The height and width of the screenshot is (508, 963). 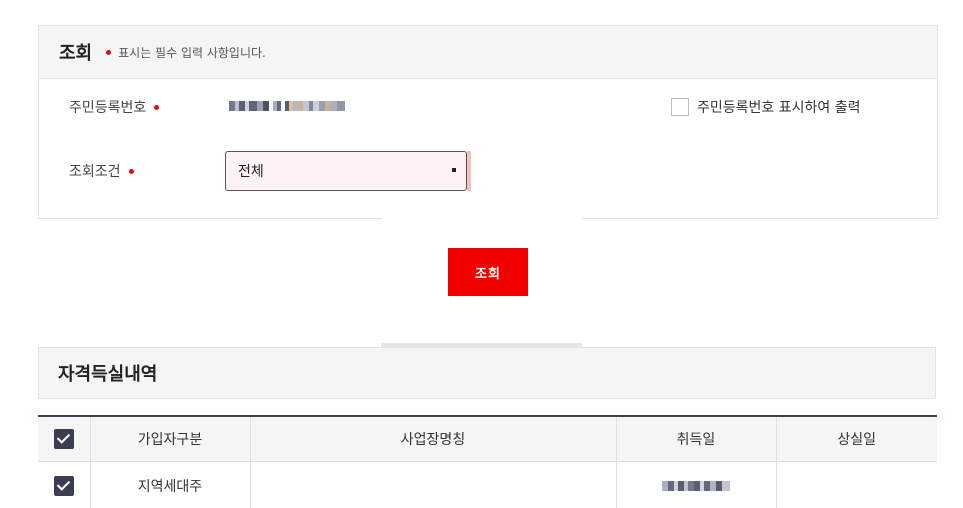 I want to click on masked-acquired-date, so click(x=696, y=486).